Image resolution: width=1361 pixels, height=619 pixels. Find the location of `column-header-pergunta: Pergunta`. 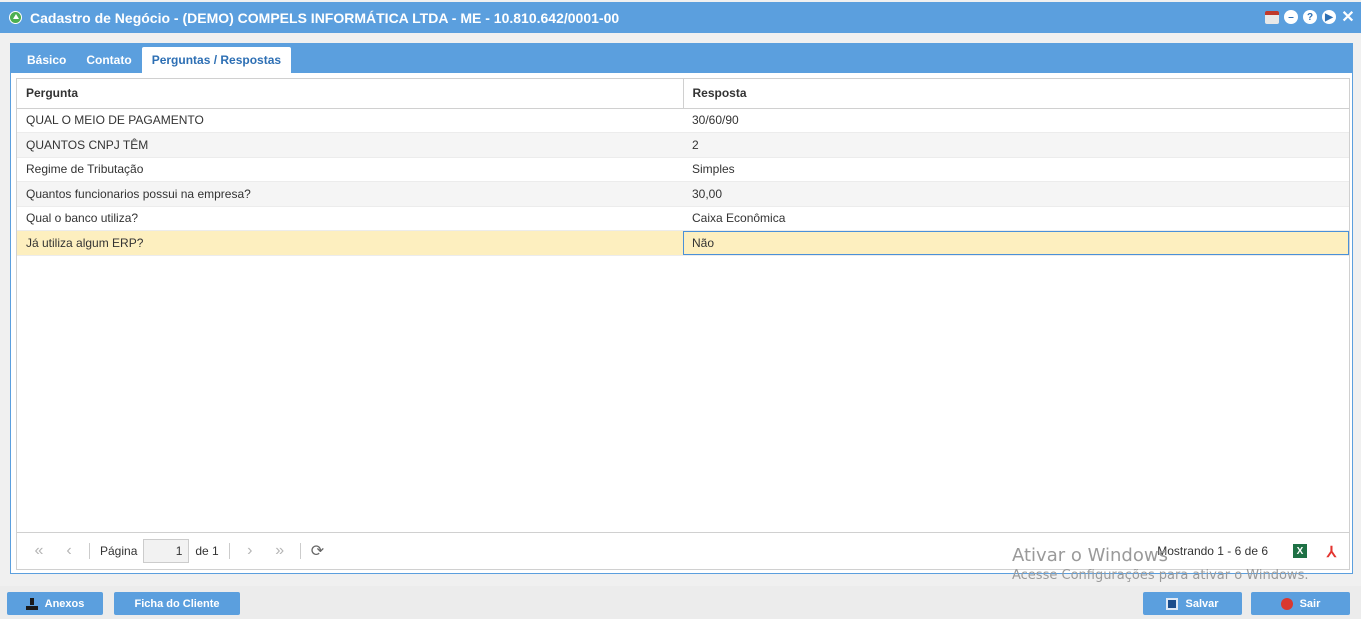

column-header-pergunta: Pergunta is located at coordinates (350, 94).